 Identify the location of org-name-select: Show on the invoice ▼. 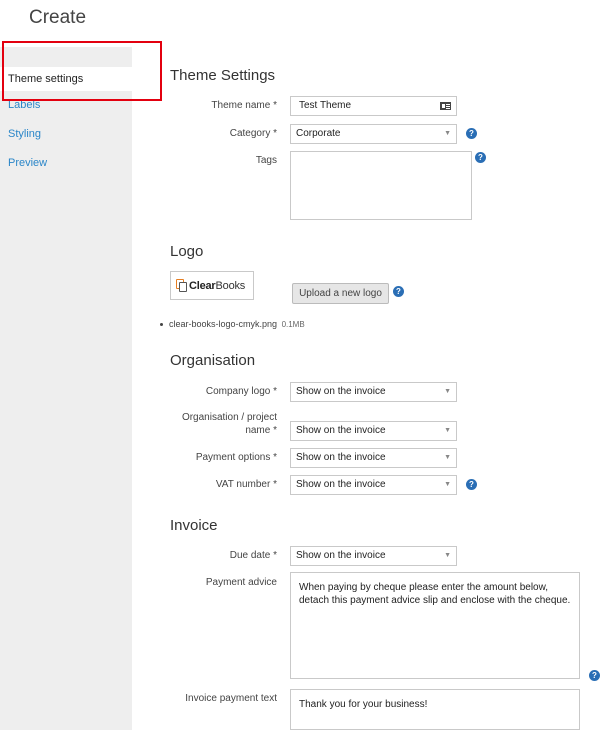
(373, 431).